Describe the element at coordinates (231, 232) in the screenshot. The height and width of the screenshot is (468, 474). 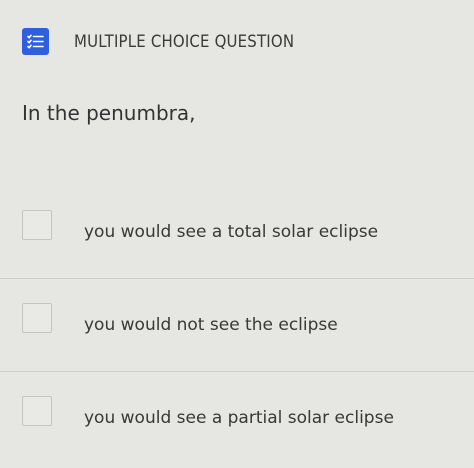
I see `option-label: you would see a total solar eclipse` at that location.